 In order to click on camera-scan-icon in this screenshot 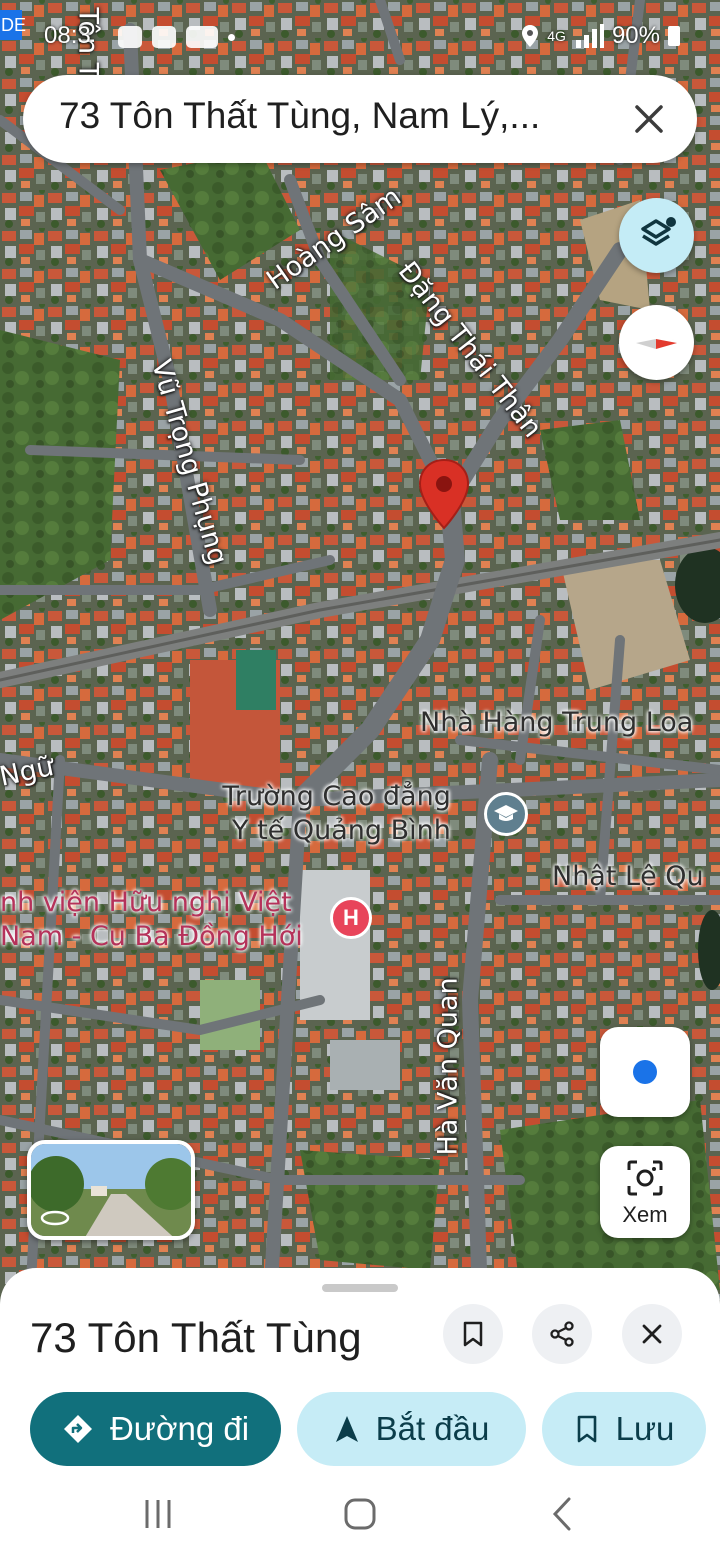, I will do `click(645, 1178)`.